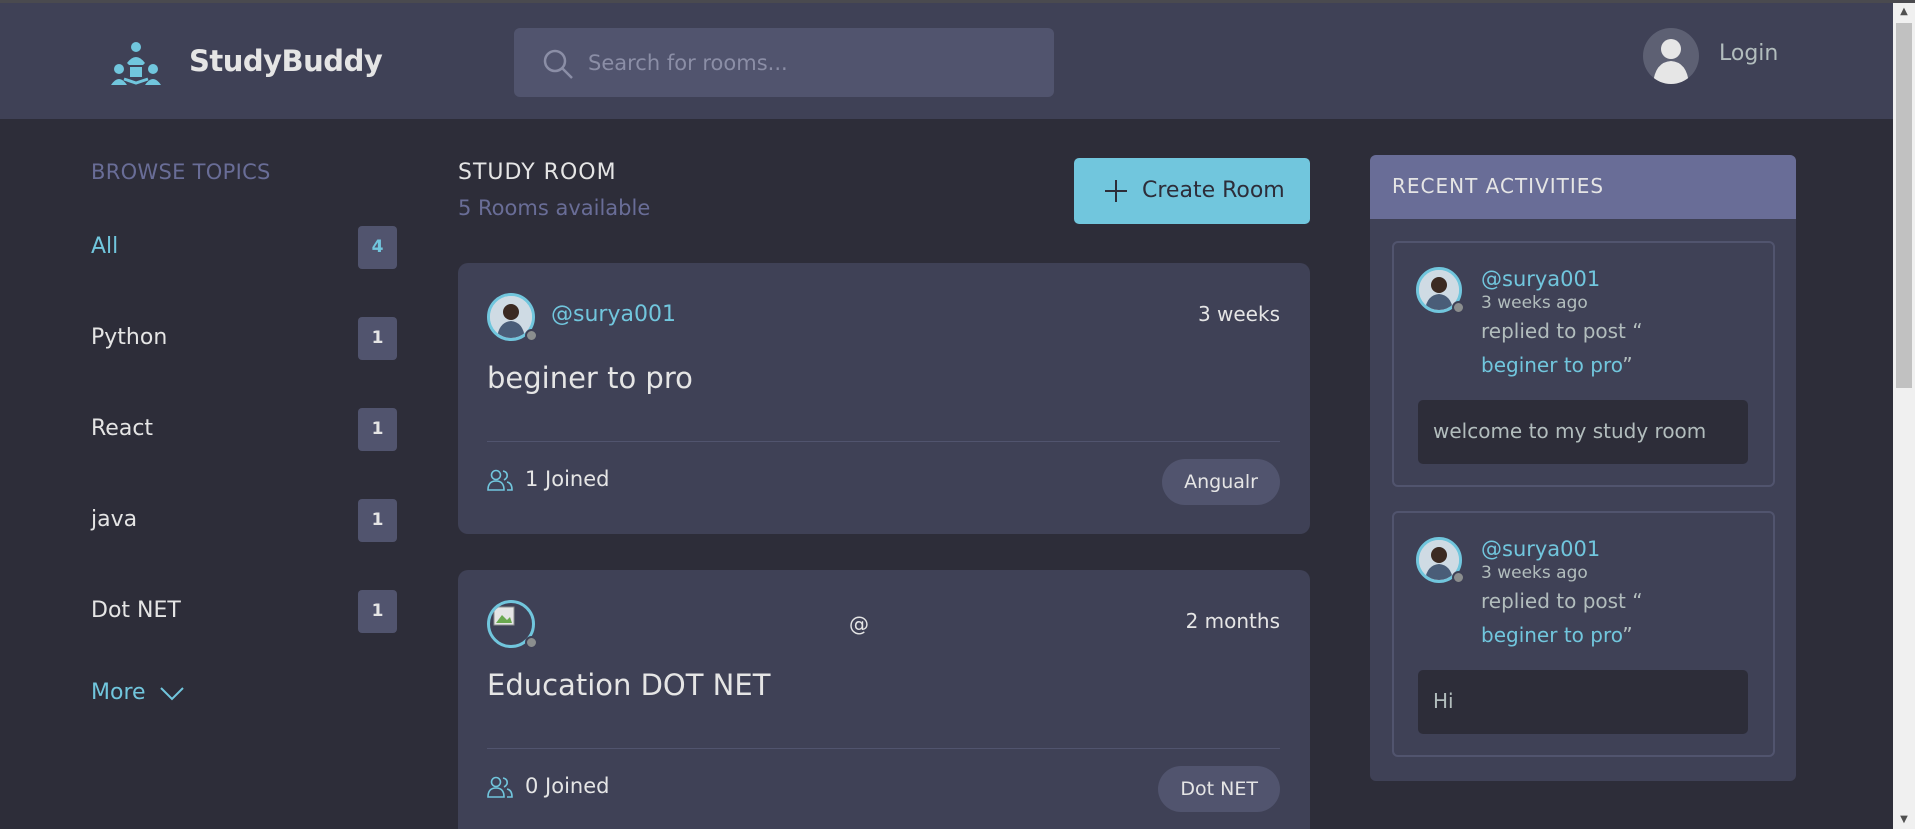 The height and width of the screenshot is (829, 1915). Describe the element at coordinates (246, 428) in the screenshot. I see `topic-item-react: React 1` at that location.